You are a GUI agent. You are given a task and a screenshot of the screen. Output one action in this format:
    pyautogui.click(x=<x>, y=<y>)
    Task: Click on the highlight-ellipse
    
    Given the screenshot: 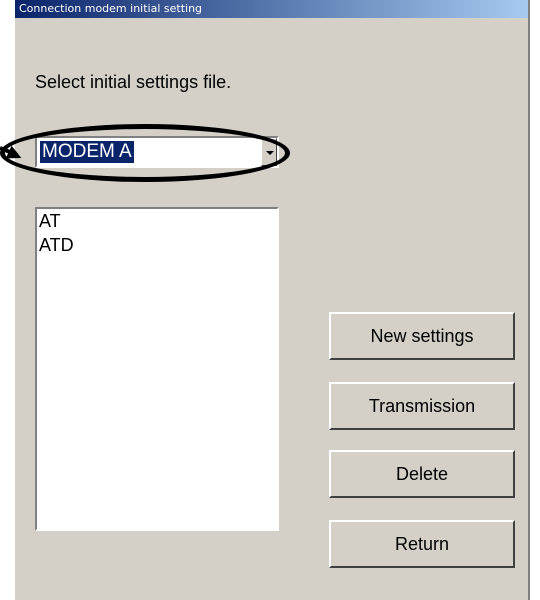 What is the action you would take?
    pyautogui.click(x=145, y=153)
    